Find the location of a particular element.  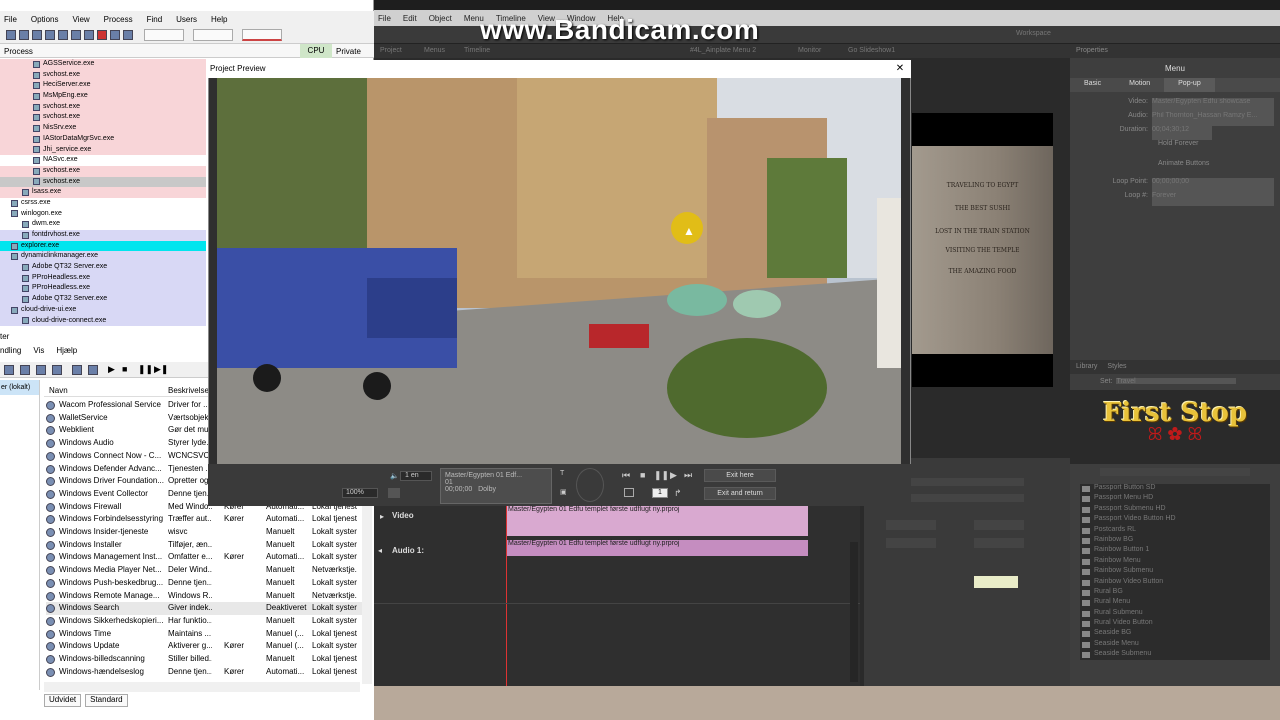

process-row: dynamiclinkmanager.exe is located at coordinates (103, 257).